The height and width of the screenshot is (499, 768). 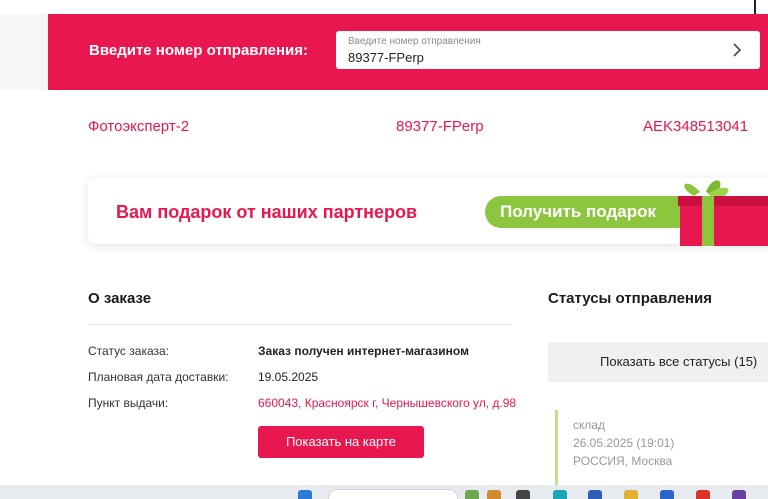 I want to click on os-taskbar, so click(x=384, y=492).